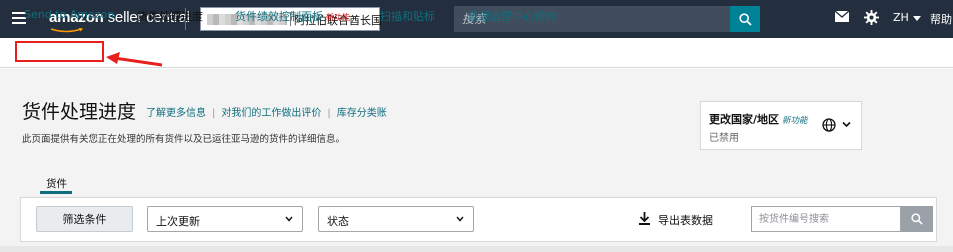  I want to click on download-icon, so click(644, 218).